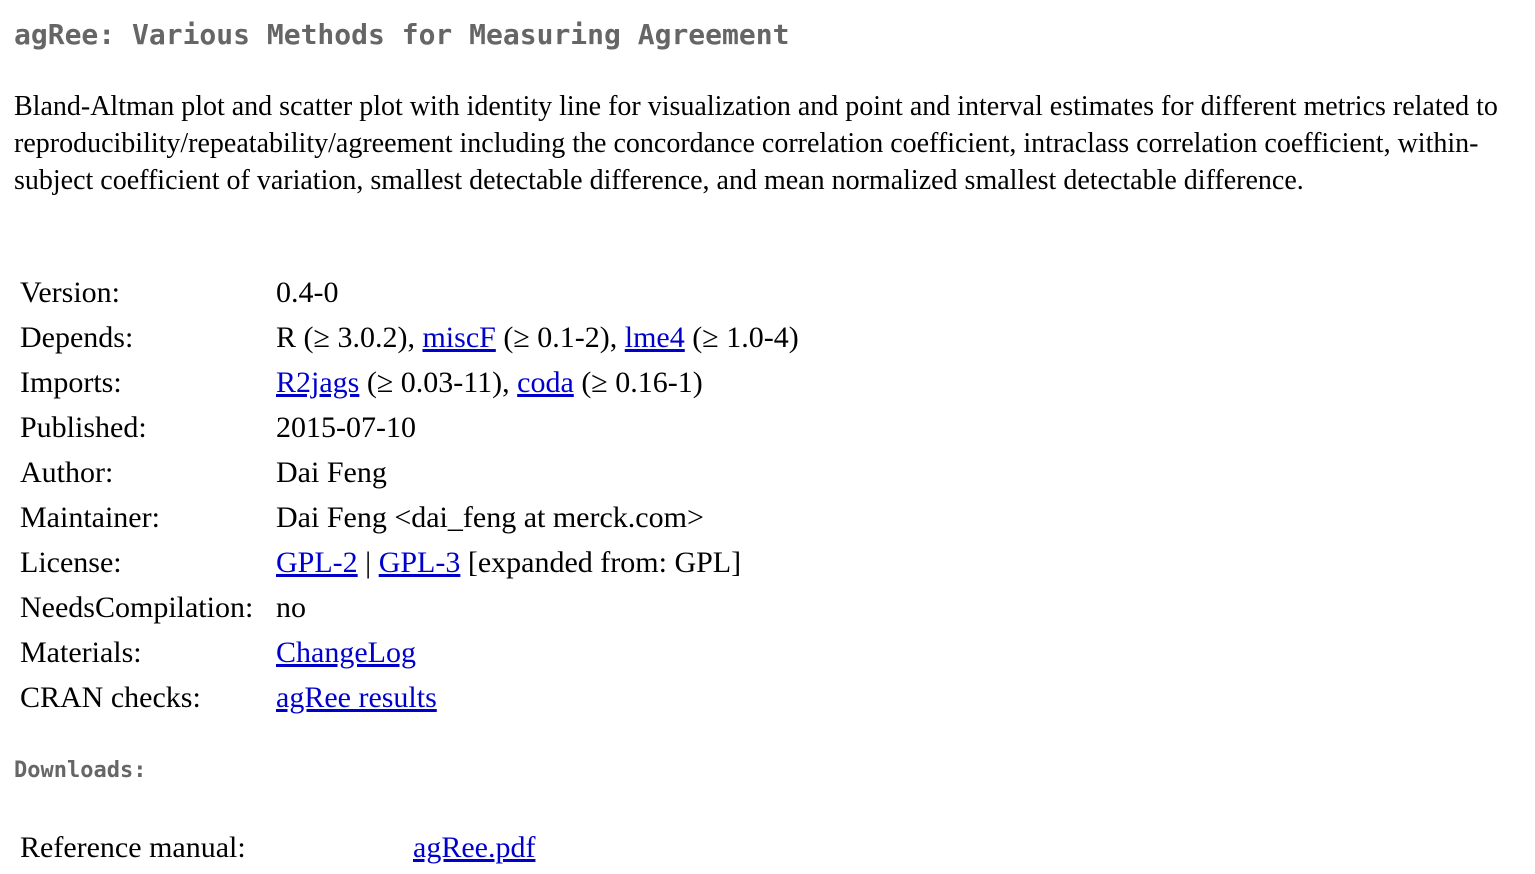  What do you see at coordinates (71, 382) in the screenshot?
I see `imports-label: Imports:` at bounding box center [71, 382].